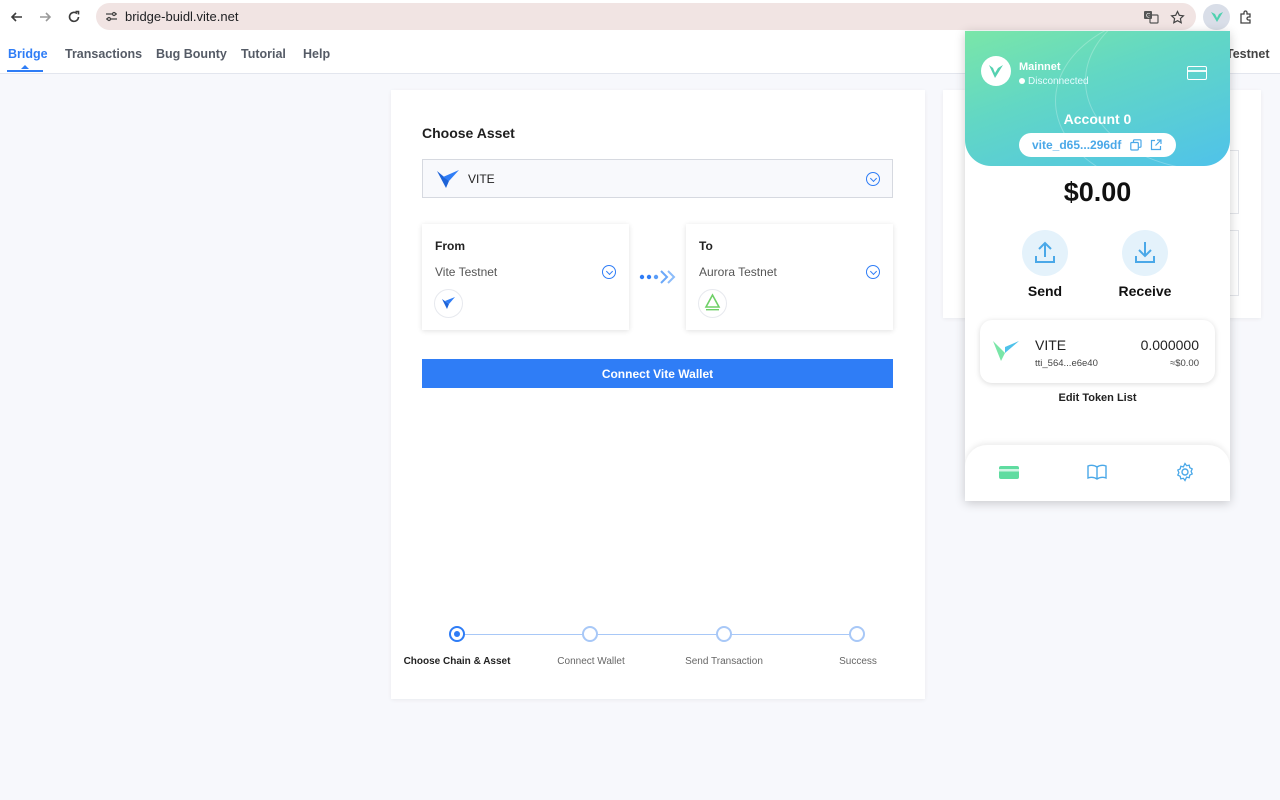 This screenshot has height=800, width=1280. Describe the element at coordinates (1145, 291) in the screenshot. I see `receive-label: Receive` at that location.